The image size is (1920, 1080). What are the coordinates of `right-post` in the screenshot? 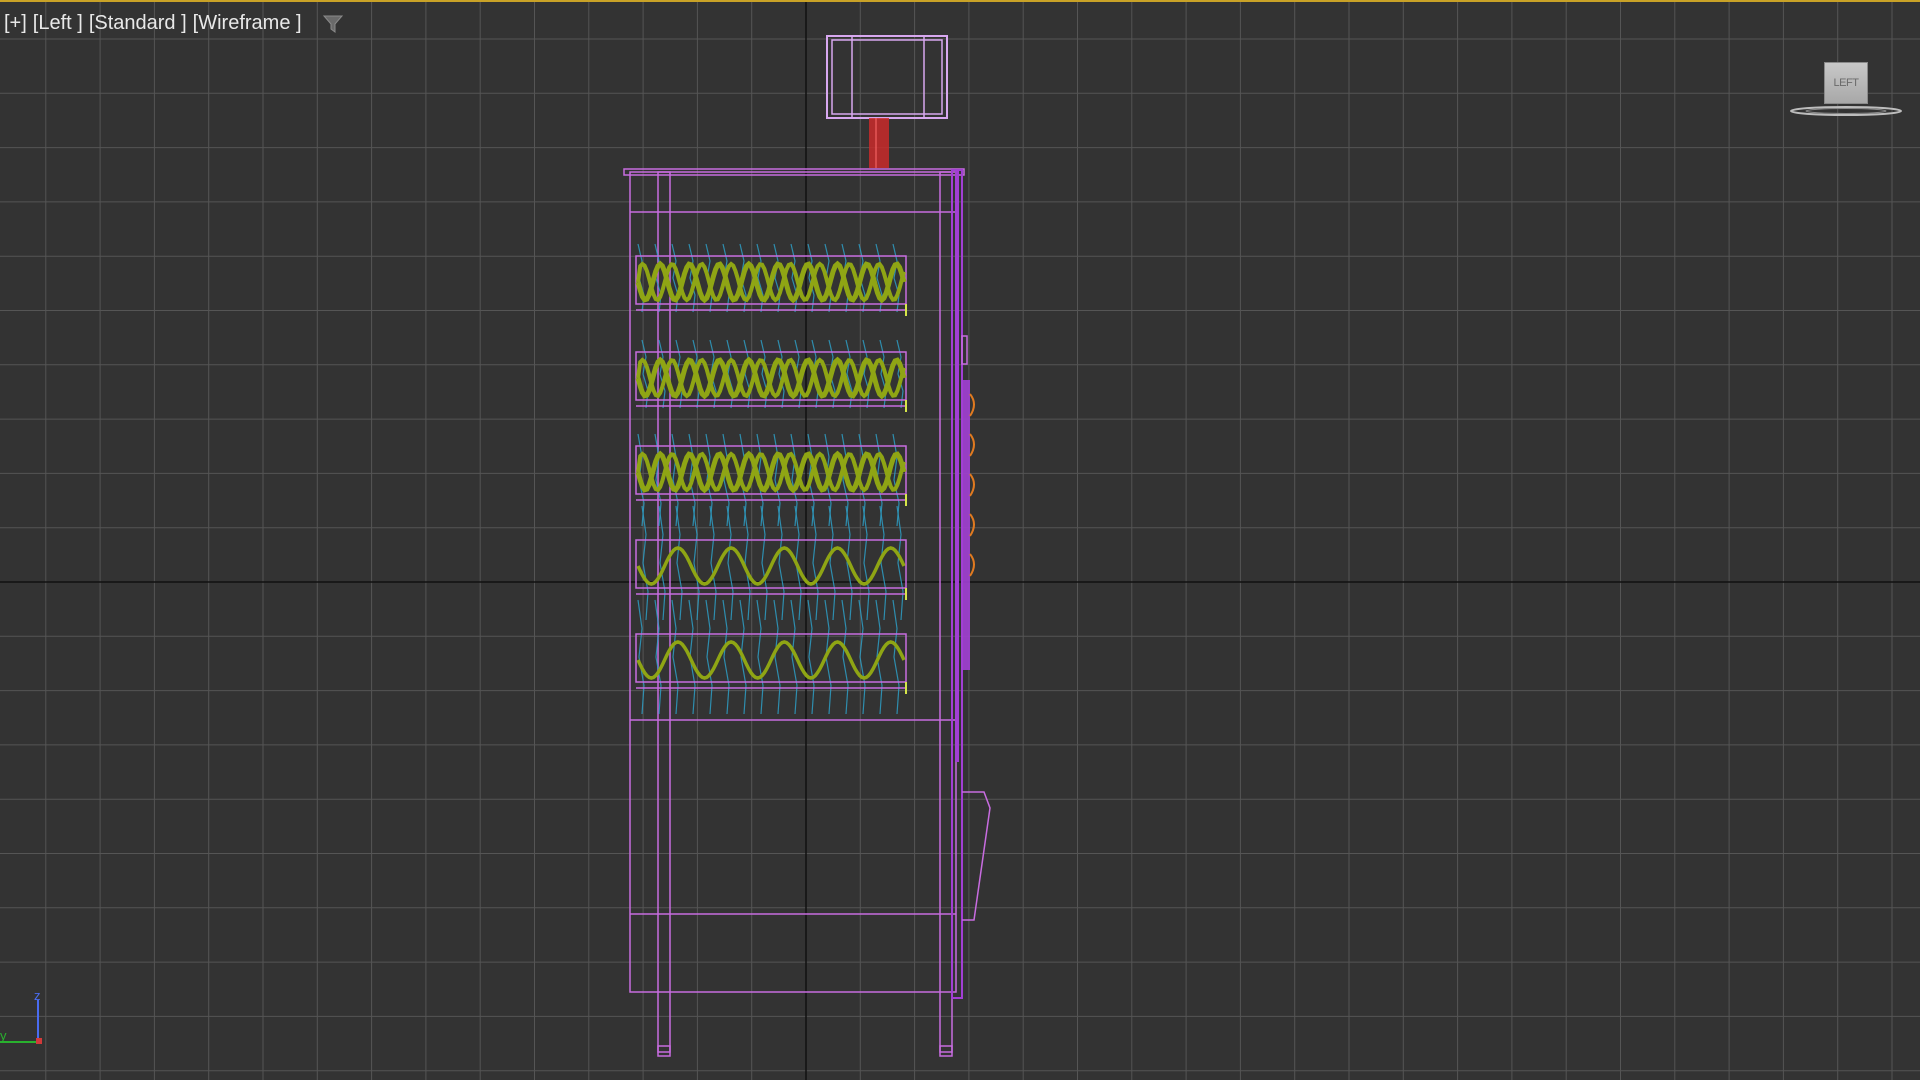 It's located at (946, 612).